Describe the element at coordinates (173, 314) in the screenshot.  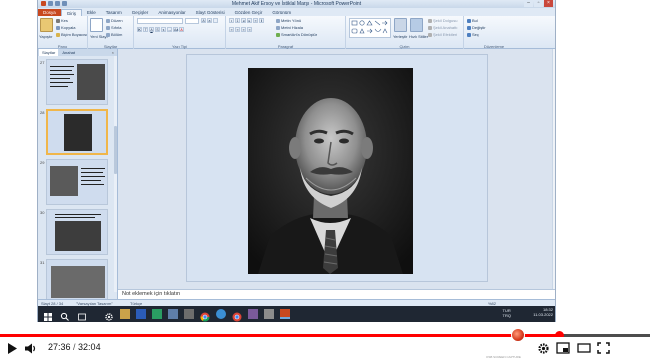
I see `photos-icon` at that location.